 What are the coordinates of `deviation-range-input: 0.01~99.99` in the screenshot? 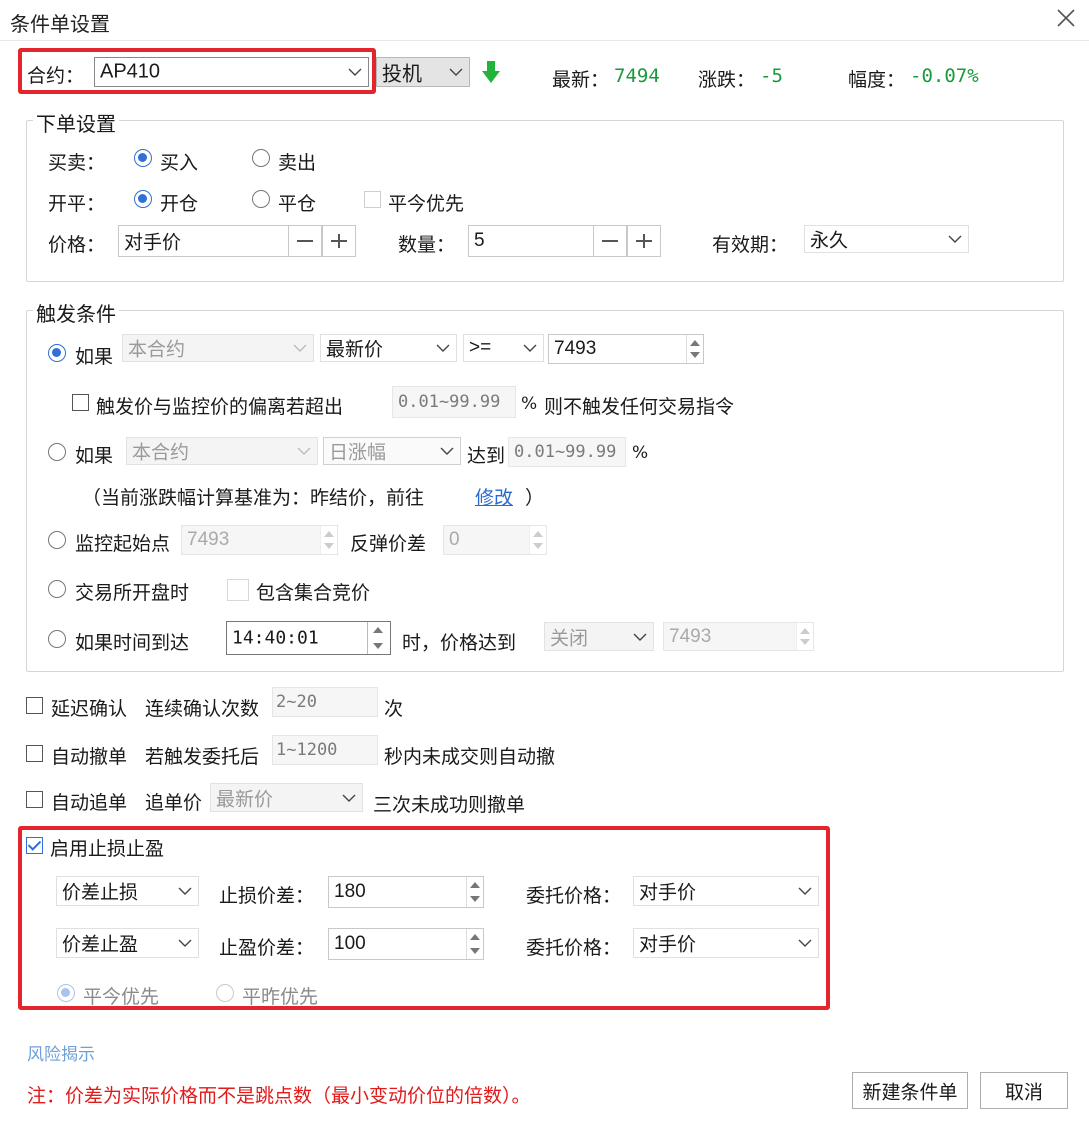 It's located at (454, 402).